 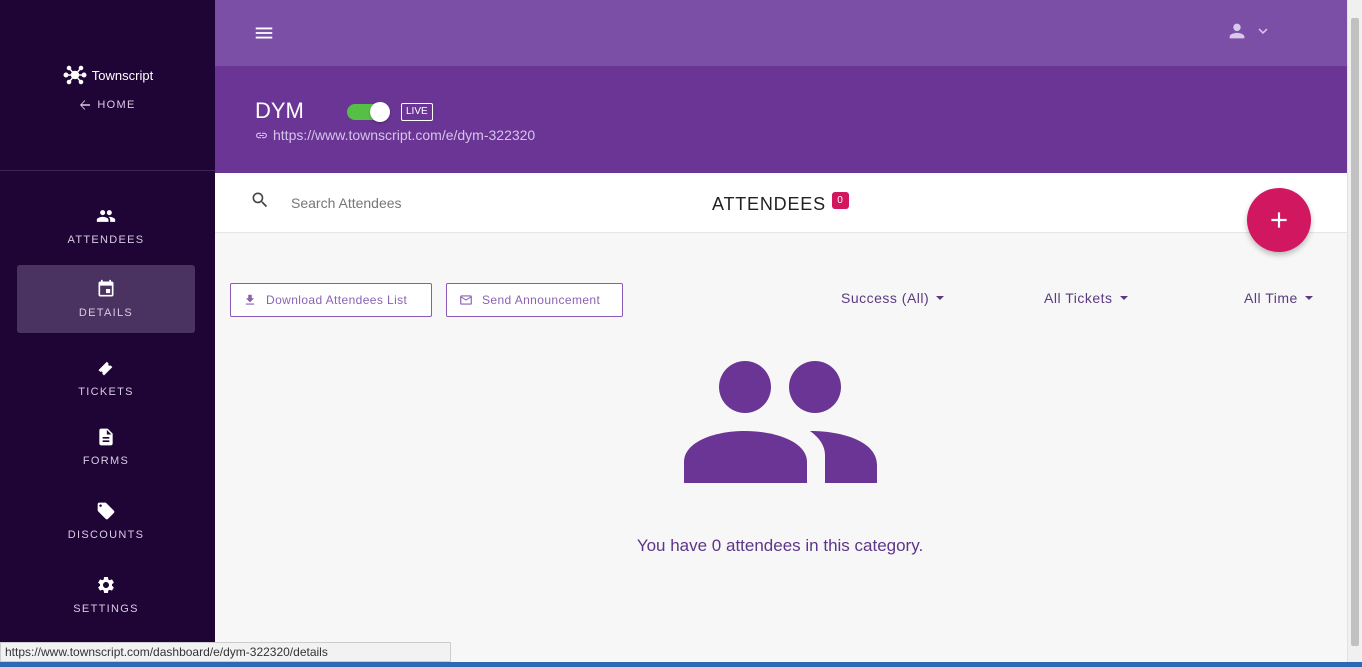 What do you see at coordinates (106, 461) in the screenshot?
I see `sidebar-item-label: FORMS` at bounding box center [106, 461].